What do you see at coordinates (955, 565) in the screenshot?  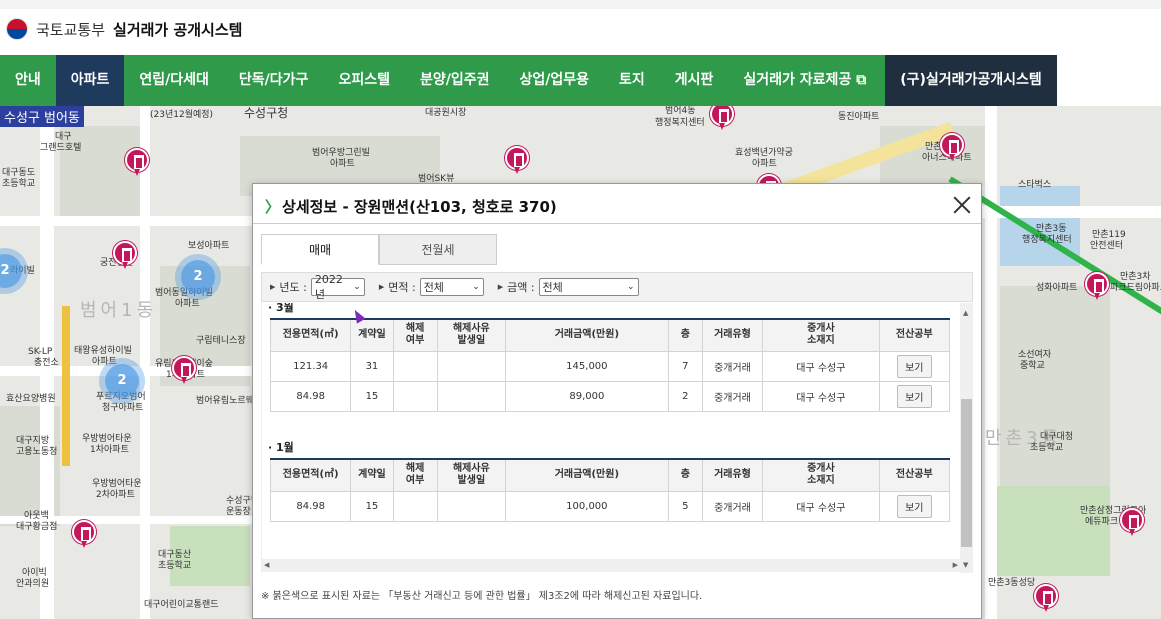 I see `scroll-right-icon: ▶` at bounding box center [955, 565].